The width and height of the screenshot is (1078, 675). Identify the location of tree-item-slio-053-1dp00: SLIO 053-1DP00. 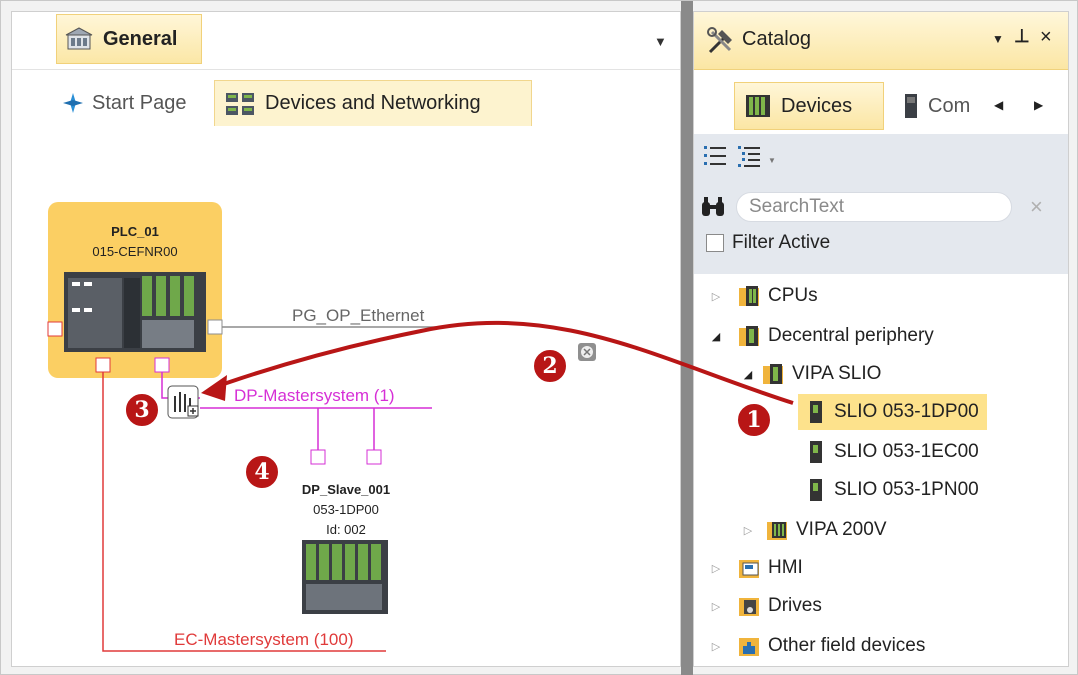
(892, 412).